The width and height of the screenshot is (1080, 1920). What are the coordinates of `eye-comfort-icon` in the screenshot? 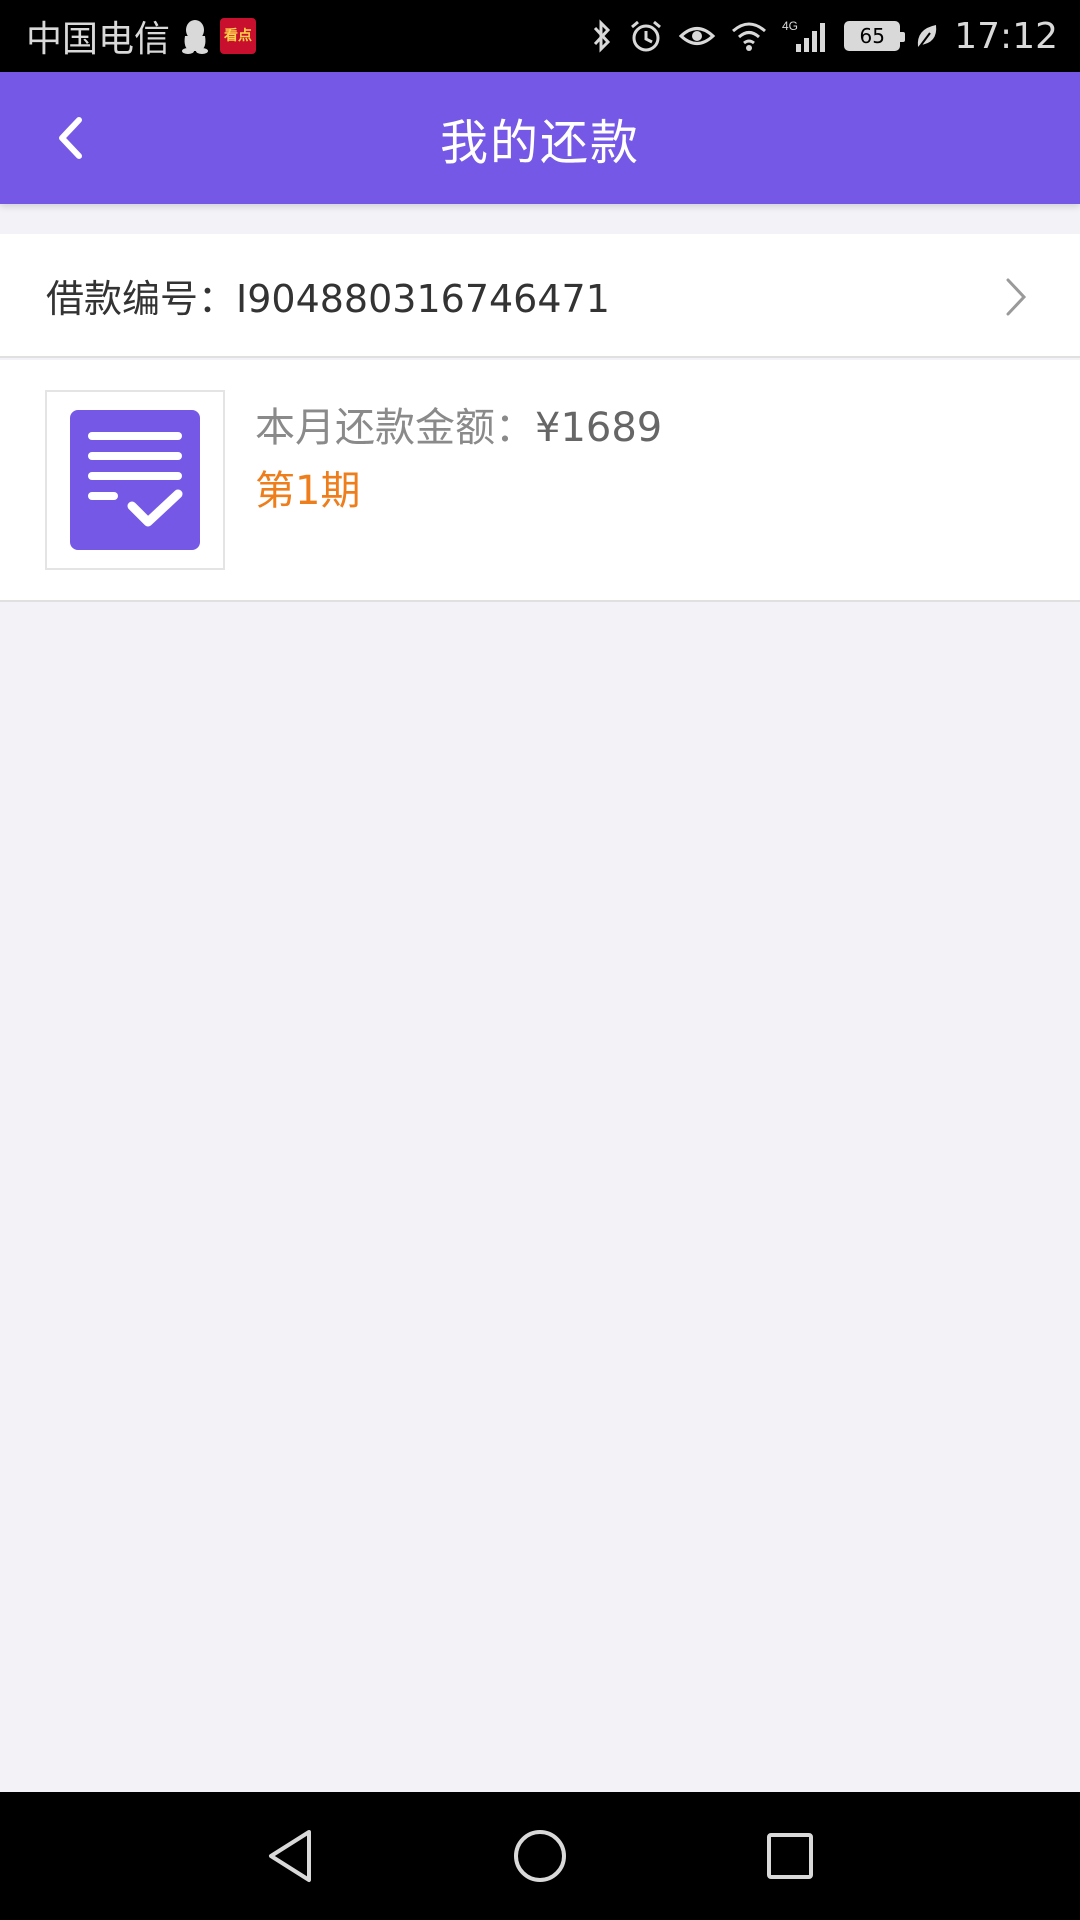 It's located at (697, 36).